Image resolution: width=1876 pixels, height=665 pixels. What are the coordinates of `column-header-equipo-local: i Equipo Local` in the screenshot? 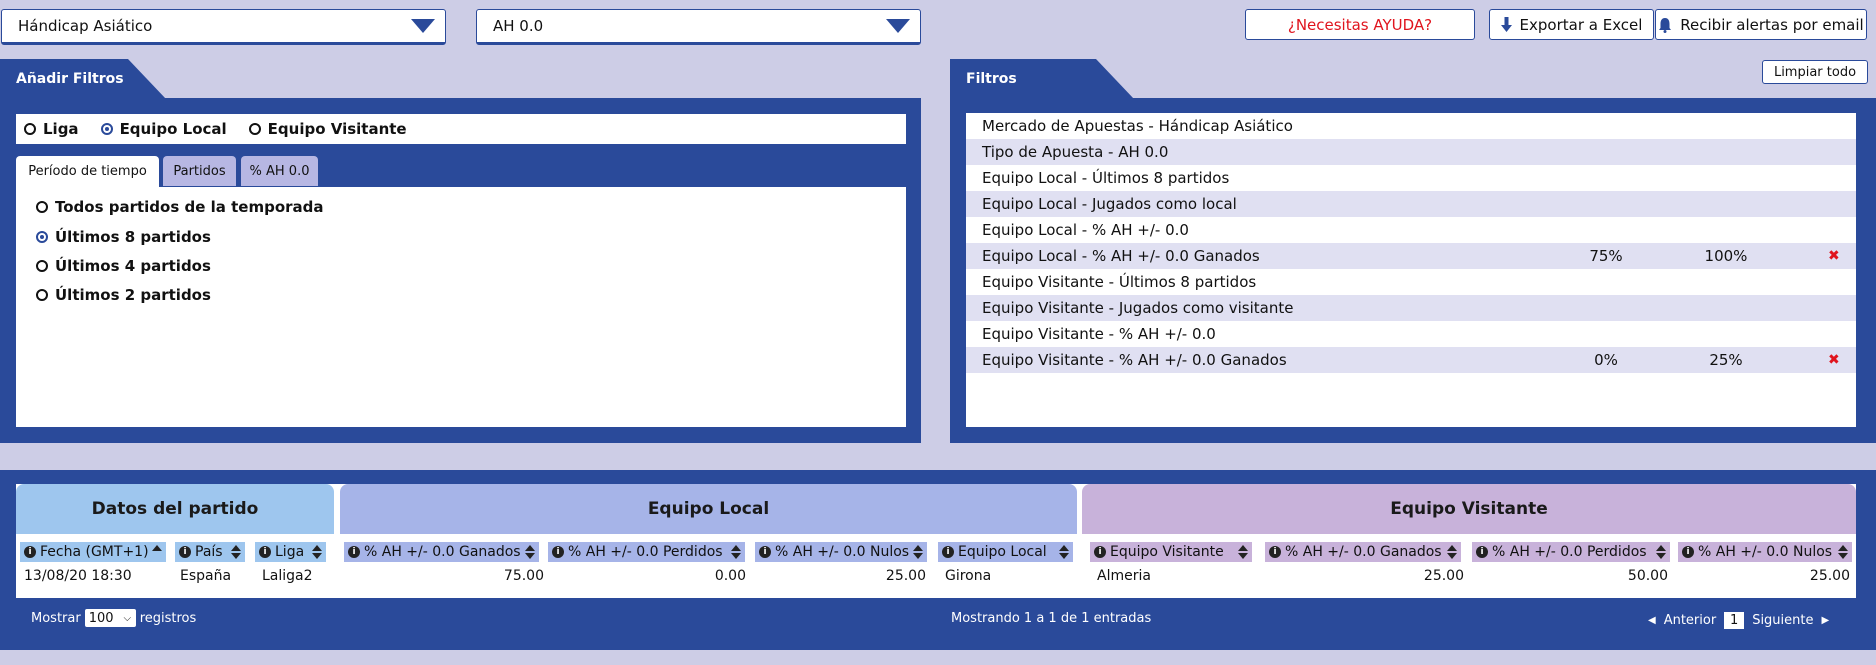 It's located at (1005, 552).